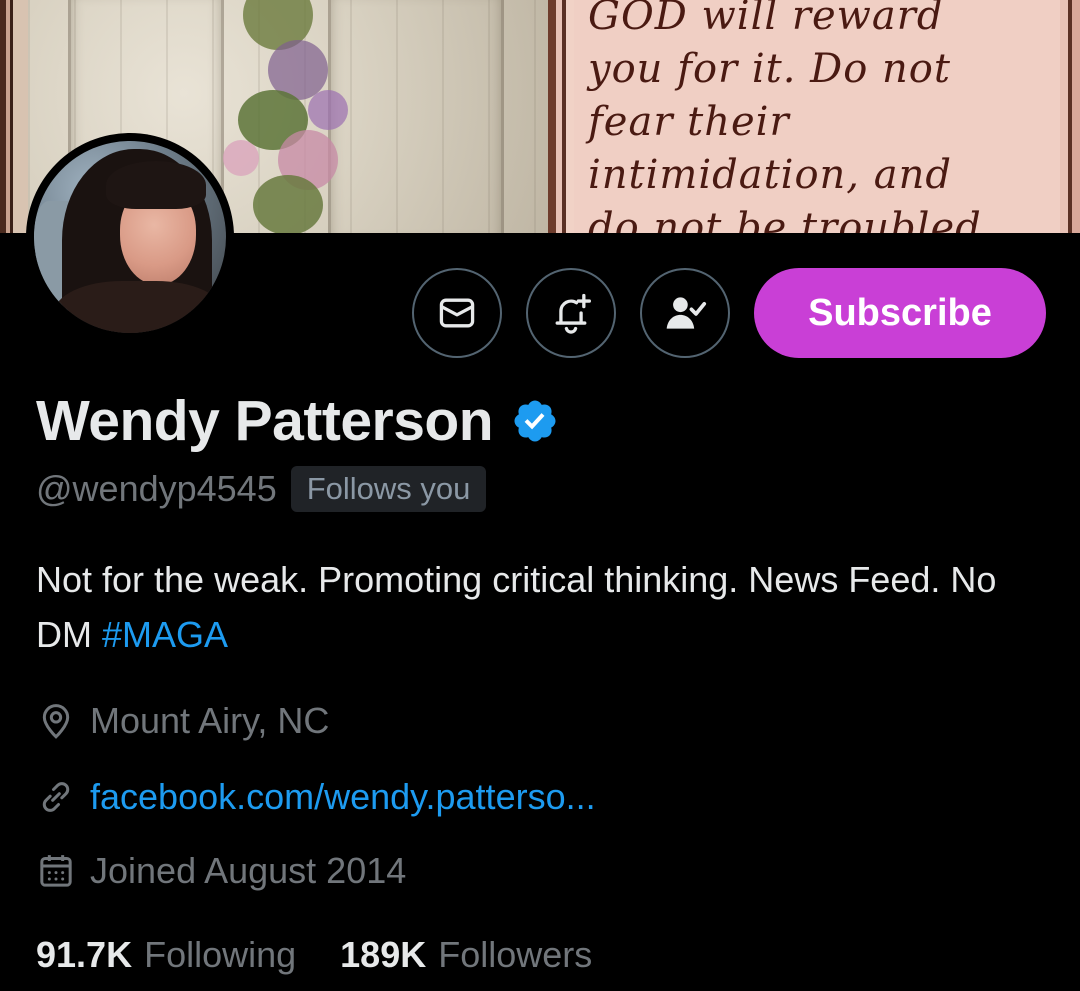 The width and height of the screenshot is (1080, 991). What do you see at coordinates (769, 69) in the screenshot?
I see `banner-quote-line: you for it. Do not` at bounding box center [769, 69].